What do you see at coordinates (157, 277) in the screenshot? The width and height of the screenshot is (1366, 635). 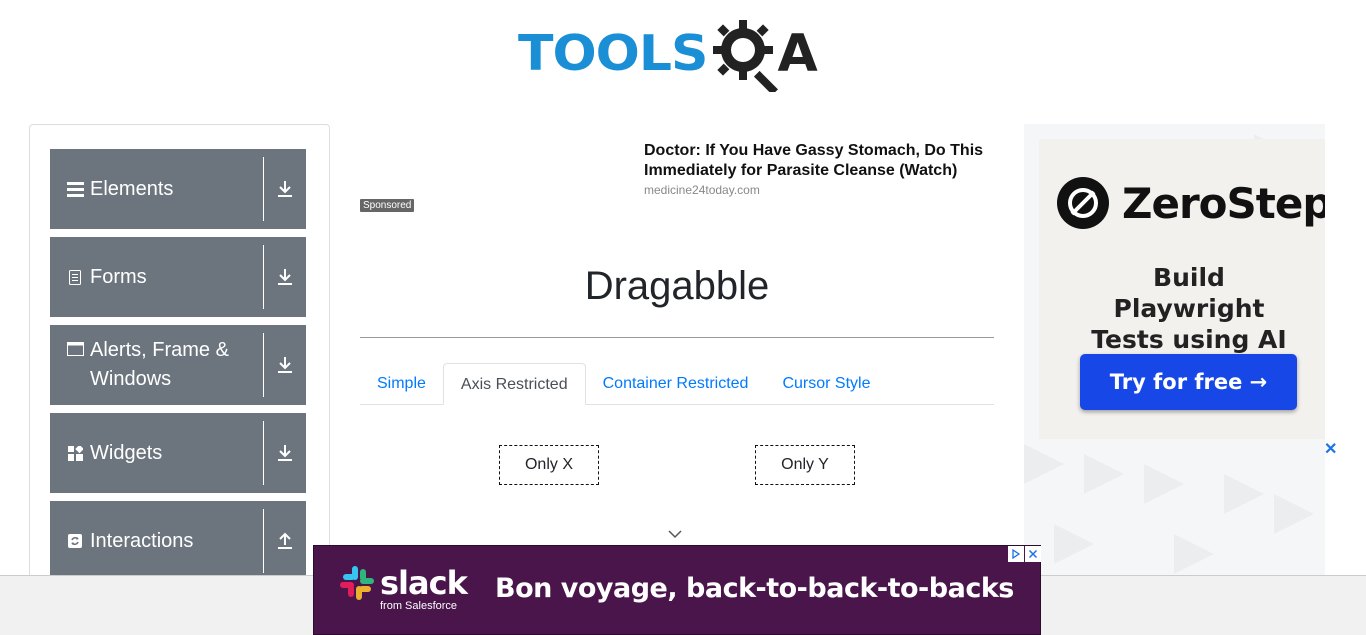 I see `sidebar-group-header: Forms` at bounding box center [157, 277].